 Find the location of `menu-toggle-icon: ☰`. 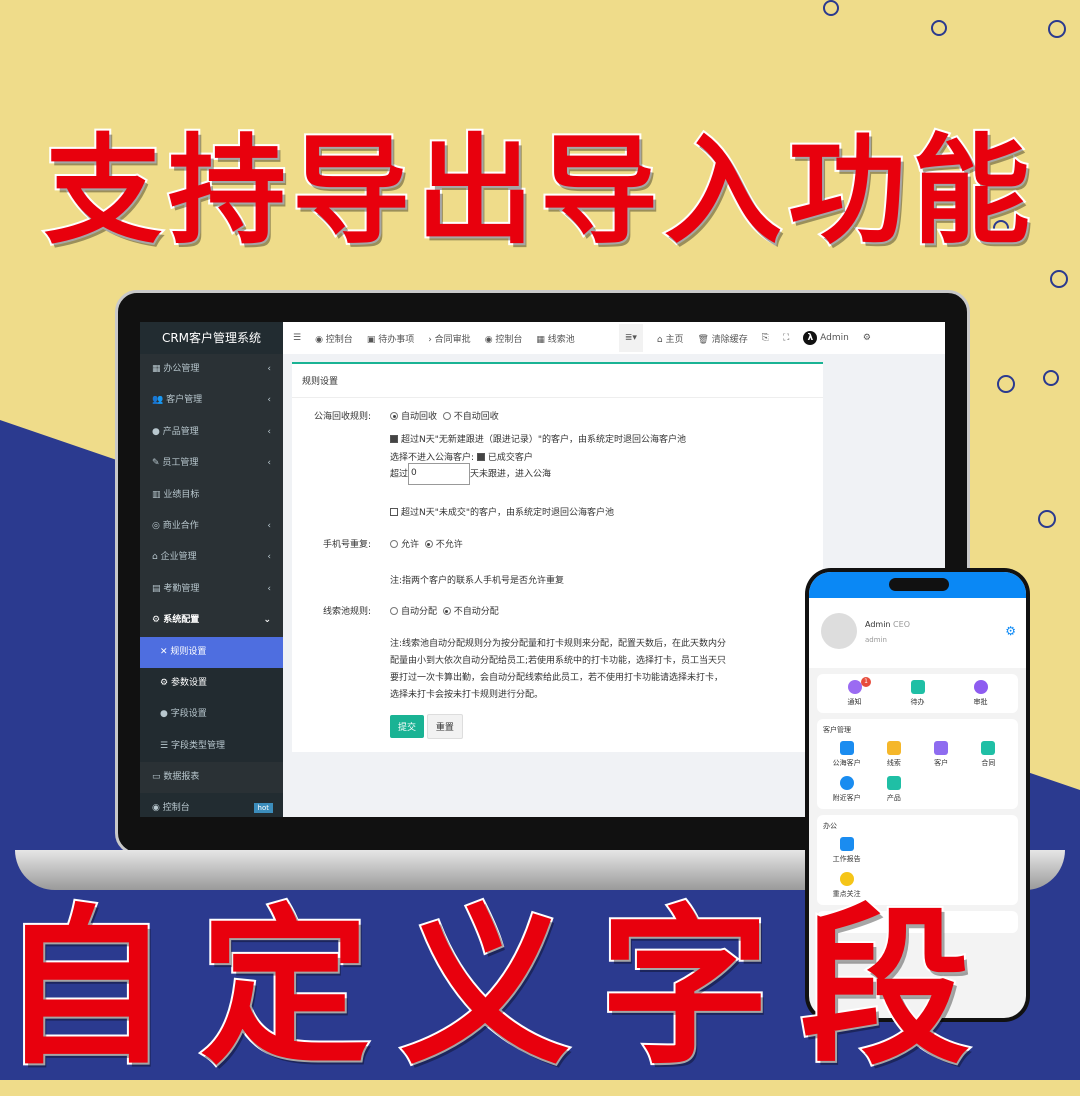

menu-toggle-icon: ☰ is located at coordinates (297, 338).